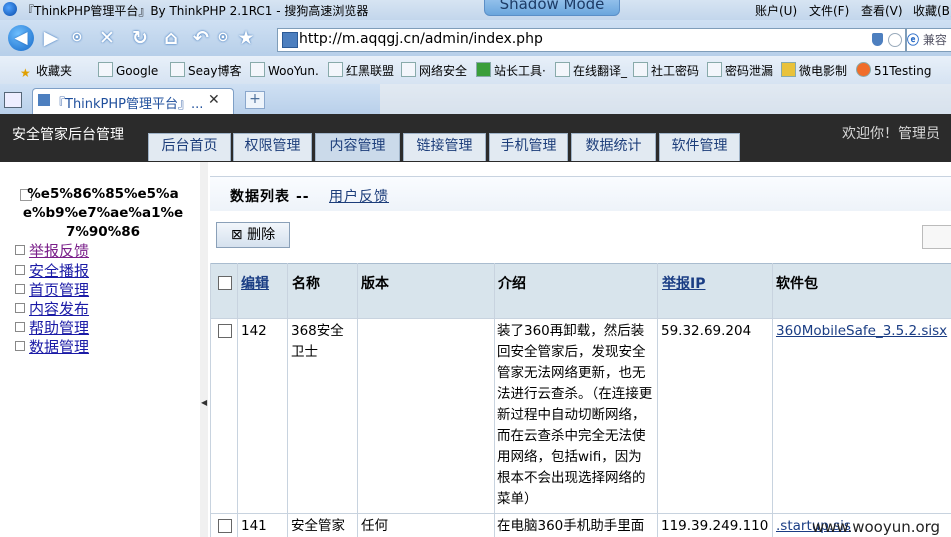 The height and width of the screenshot is (537, 951). Describe the element at coordinates (225, 283) in the screenshot. I see `select-all-checkbox` at that location.